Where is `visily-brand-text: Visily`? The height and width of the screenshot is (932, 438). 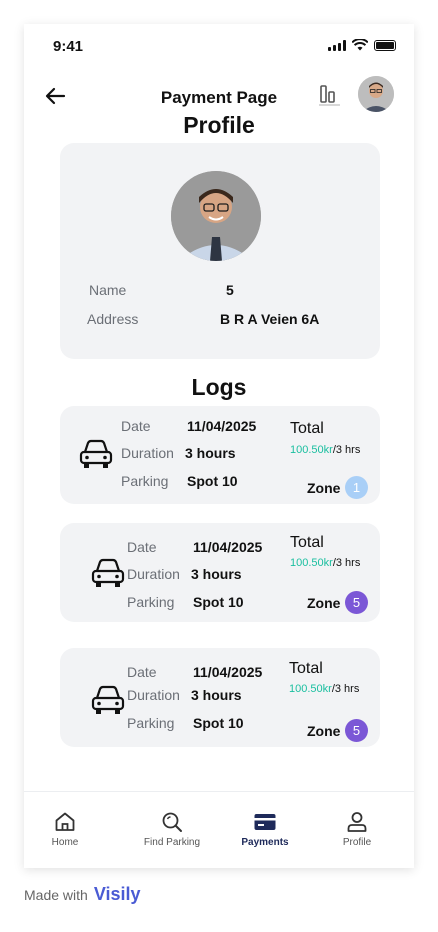 visily-brand-text: Visily is located at coordinates (117, 894).